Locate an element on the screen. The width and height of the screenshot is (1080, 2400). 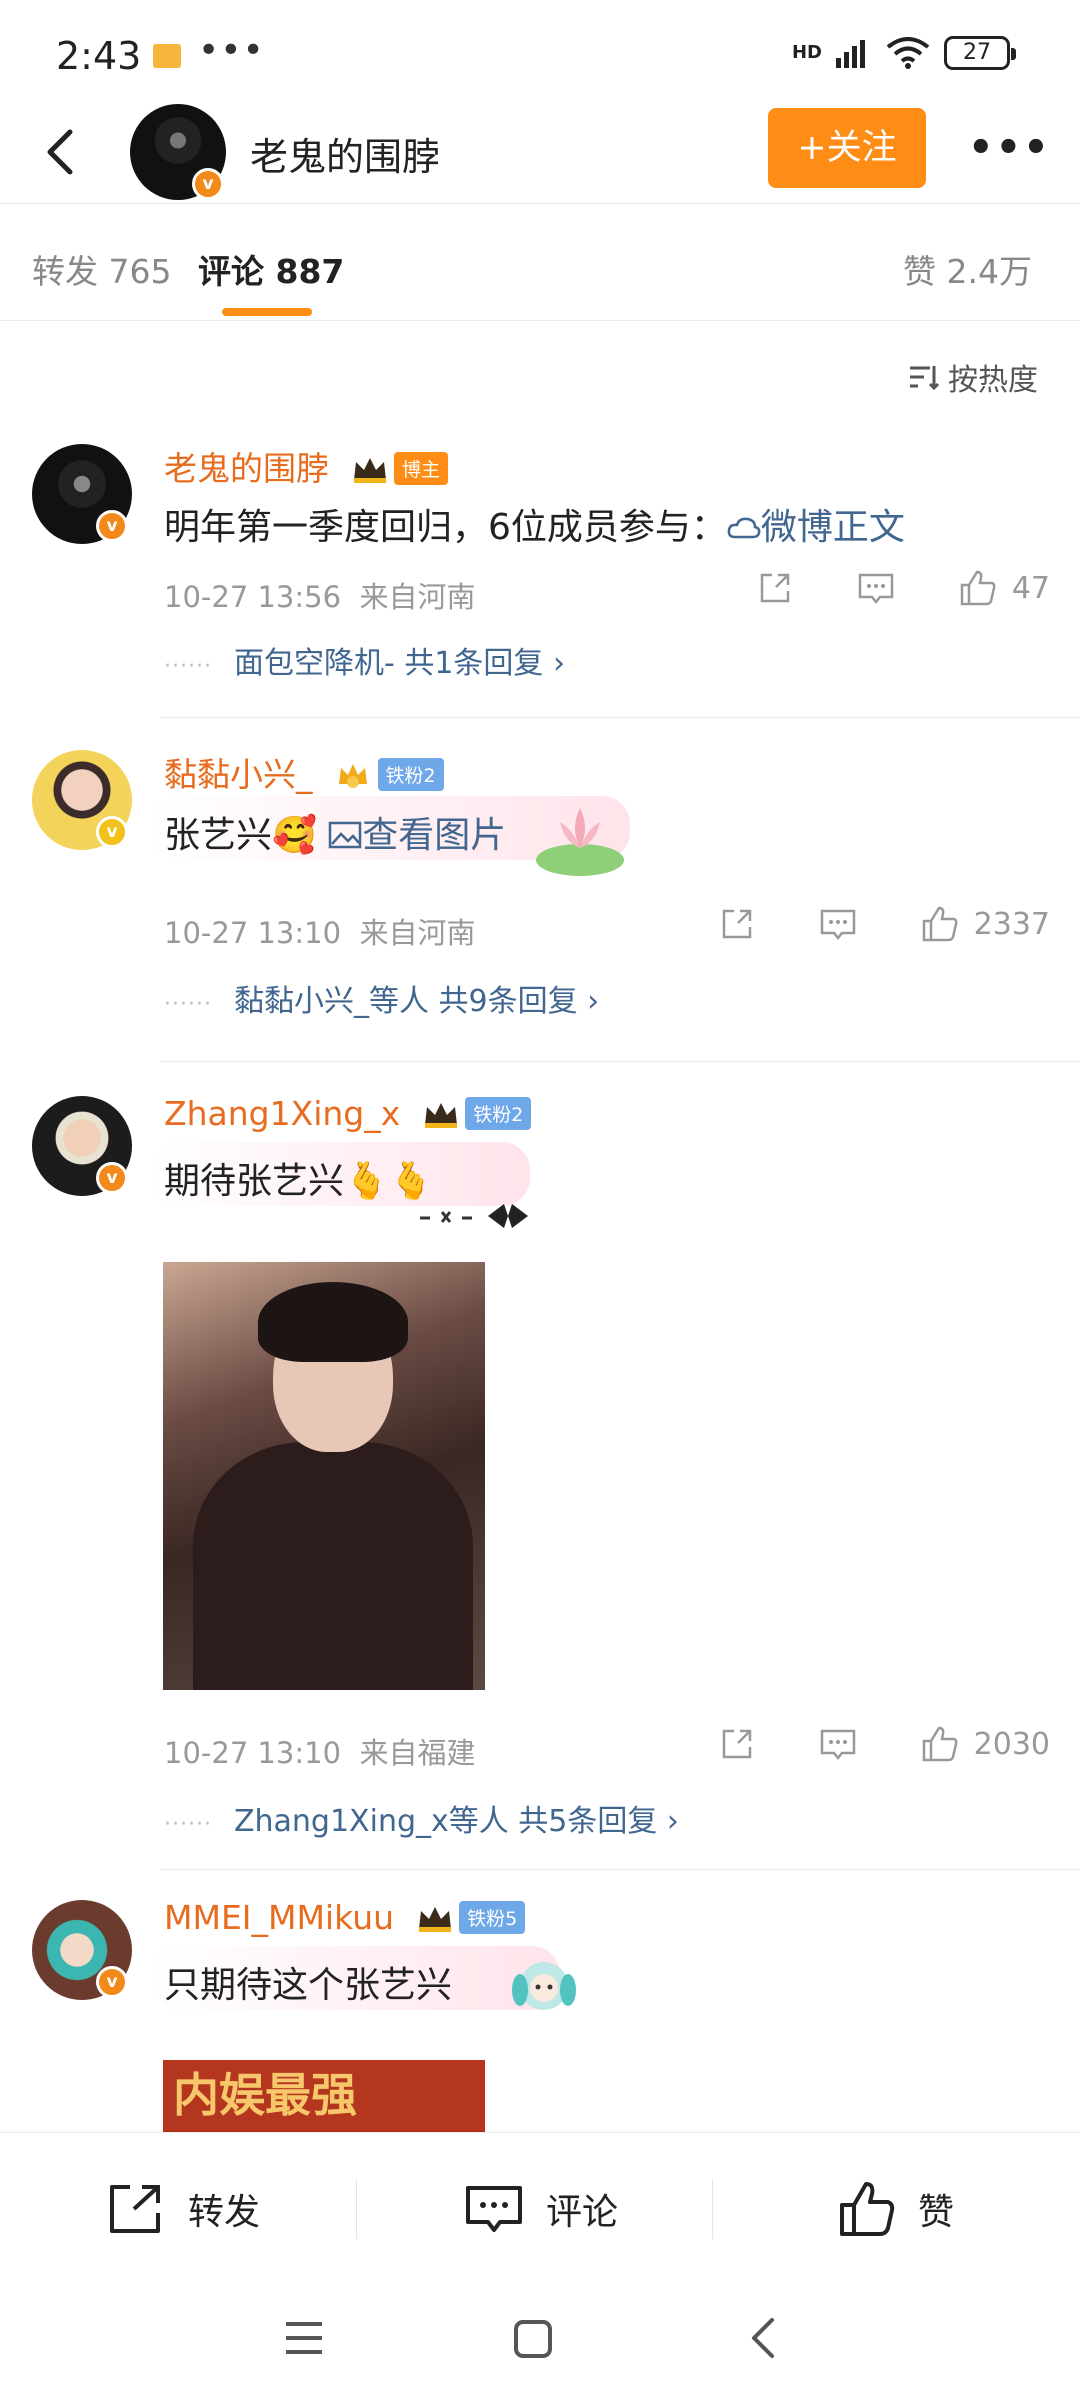
comment-meta: 10-27 13:10 来自福建 is located at coordinates (320, 1751).